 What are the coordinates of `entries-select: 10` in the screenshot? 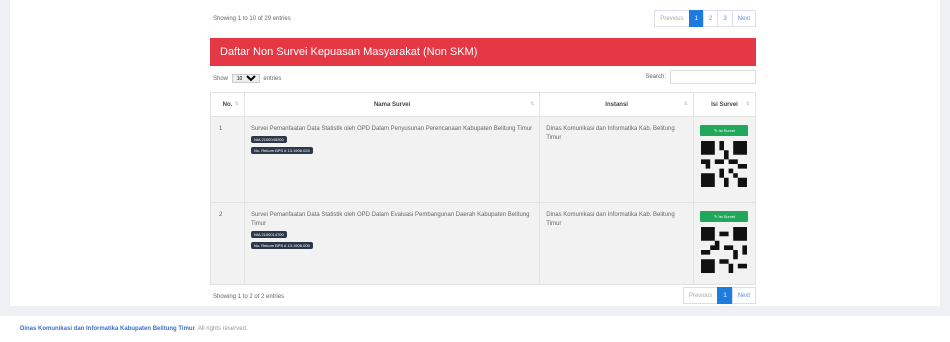 It's located at (245, 78).